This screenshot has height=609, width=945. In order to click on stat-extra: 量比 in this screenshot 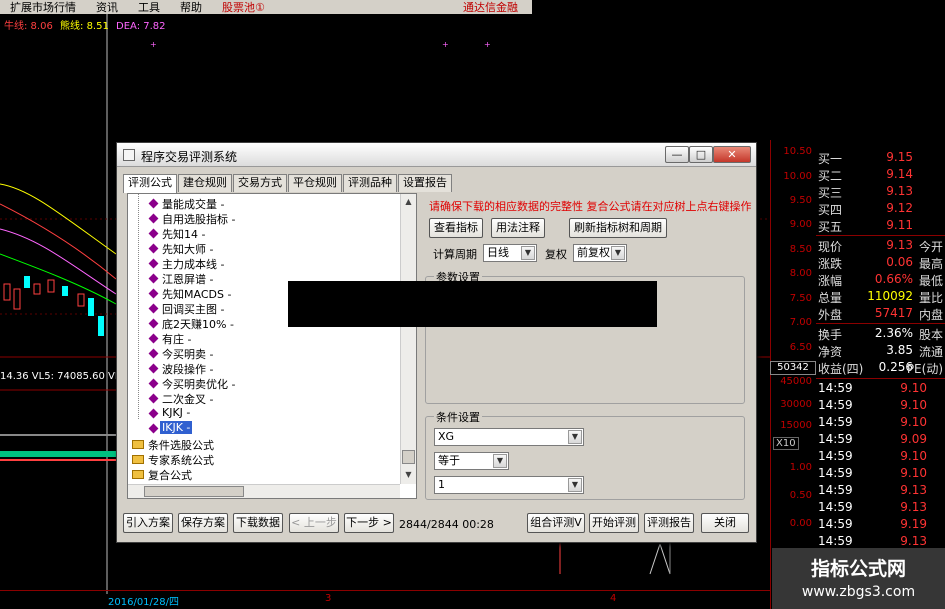, I will do `click(930, 298)`.